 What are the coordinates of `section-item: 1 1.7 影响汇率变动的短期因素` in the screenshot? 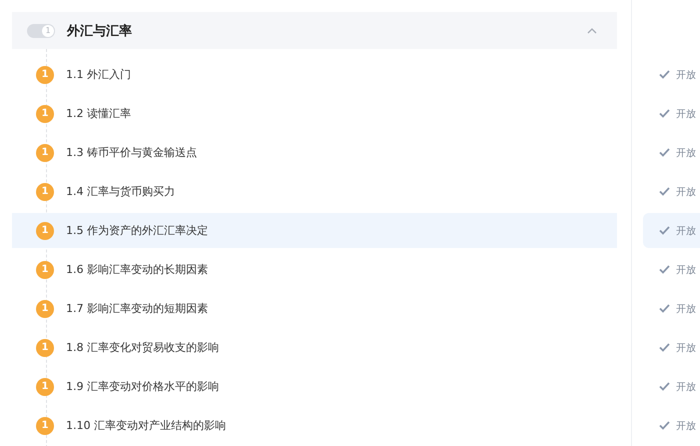 It's located at (314, 308).